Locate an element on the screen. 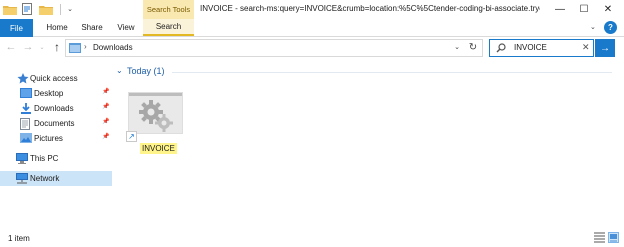  file-thumbnail is located at coordinates (155, 113).